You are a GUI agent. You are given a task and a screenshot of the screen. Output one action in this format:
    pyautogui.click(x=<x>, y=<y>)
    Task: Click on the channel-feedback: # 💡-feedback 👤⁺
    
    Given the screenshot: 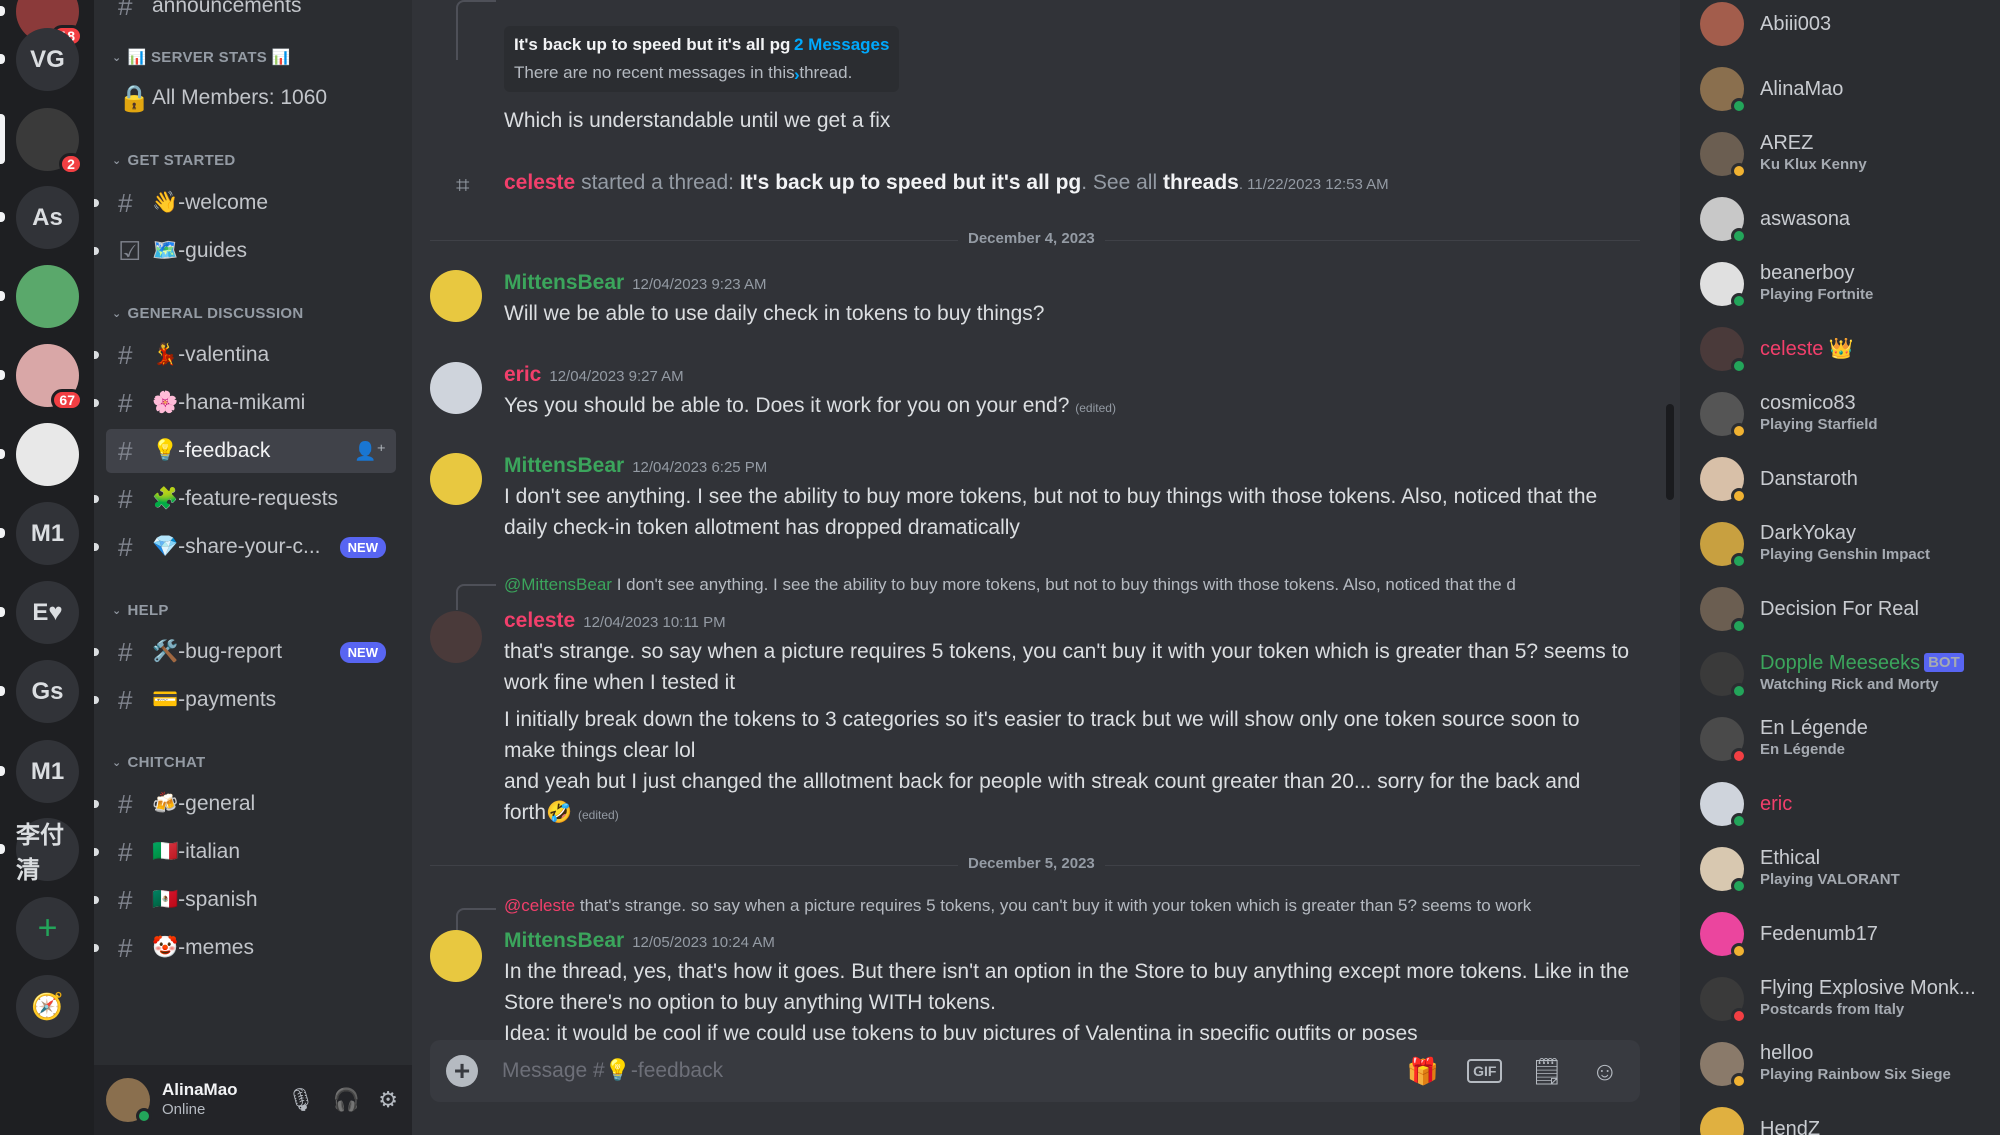 What is the action you would take?
    pyautogui.click(x=251, y=451)
    